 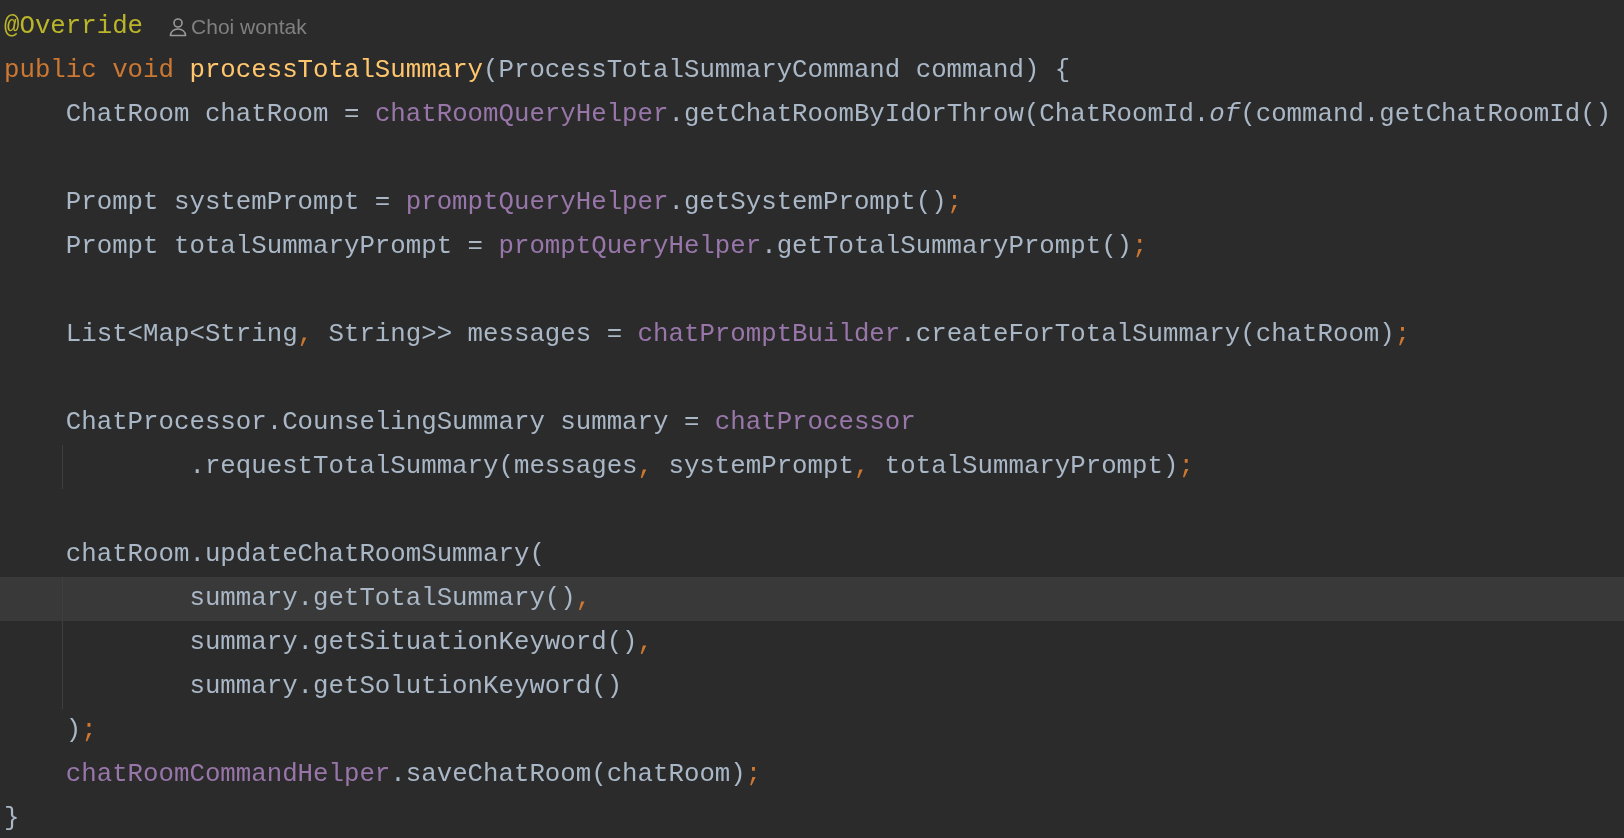 I want to click on code-line: summary.getTotalSummary(),, so click(x=390, y=599).